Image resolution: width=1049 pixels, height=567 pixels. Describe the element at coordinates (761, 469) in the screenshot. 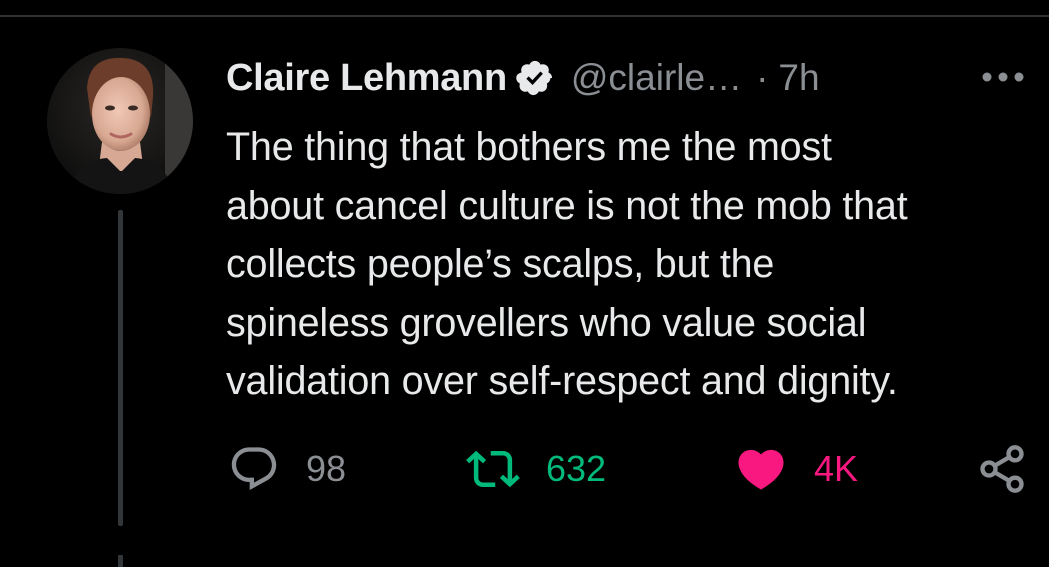

I see `heart-icon` at that location.